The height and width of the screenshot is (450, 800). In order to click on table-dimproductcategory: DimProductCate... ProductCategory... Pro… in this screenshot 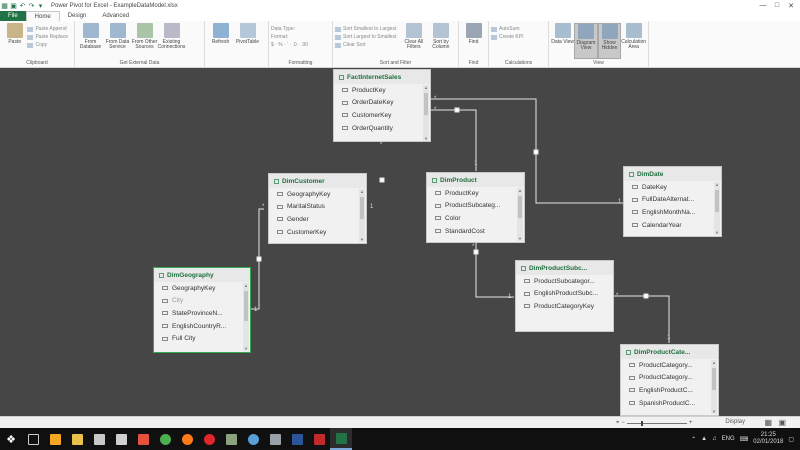, I will do `click(669, 380)`.